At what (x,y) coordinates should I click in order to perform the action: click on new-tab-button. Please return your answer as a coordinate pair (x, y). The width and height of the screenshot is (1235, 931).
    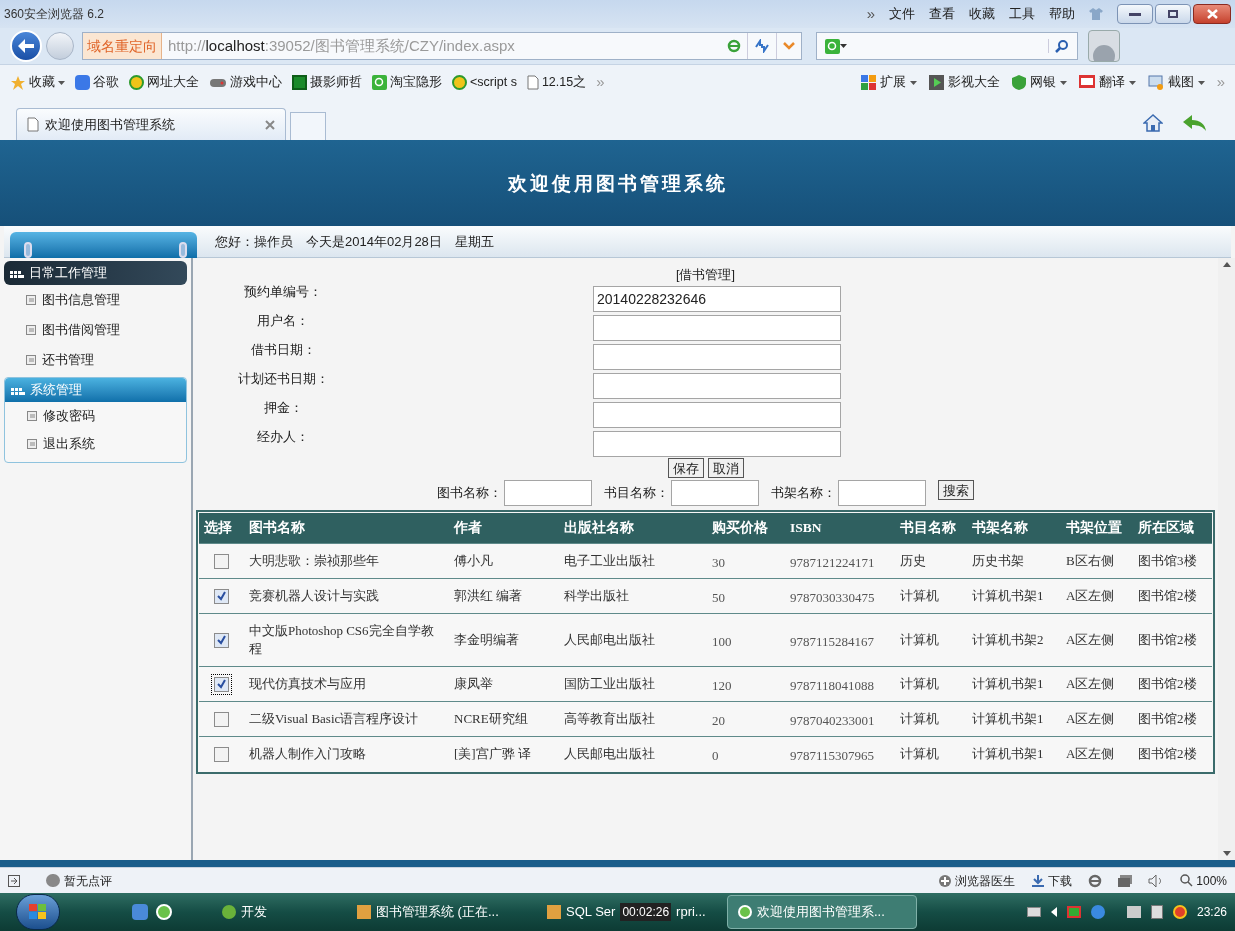
    Looking at the image, I should click on (308, 126).